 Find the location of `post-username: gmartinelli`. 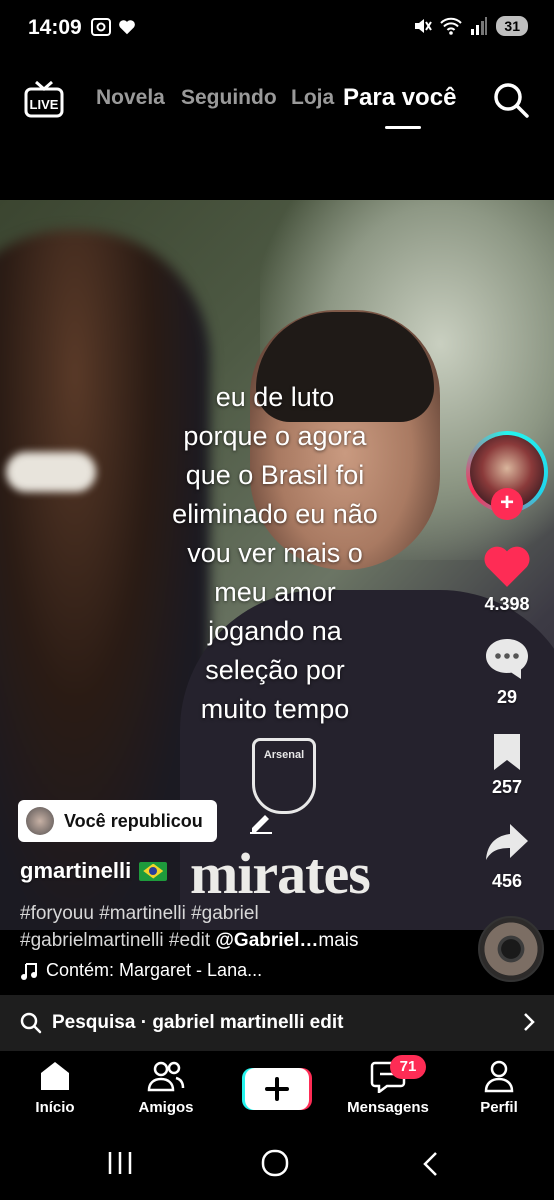

post-username: gmartinelli is located at coordinates (75, 871).